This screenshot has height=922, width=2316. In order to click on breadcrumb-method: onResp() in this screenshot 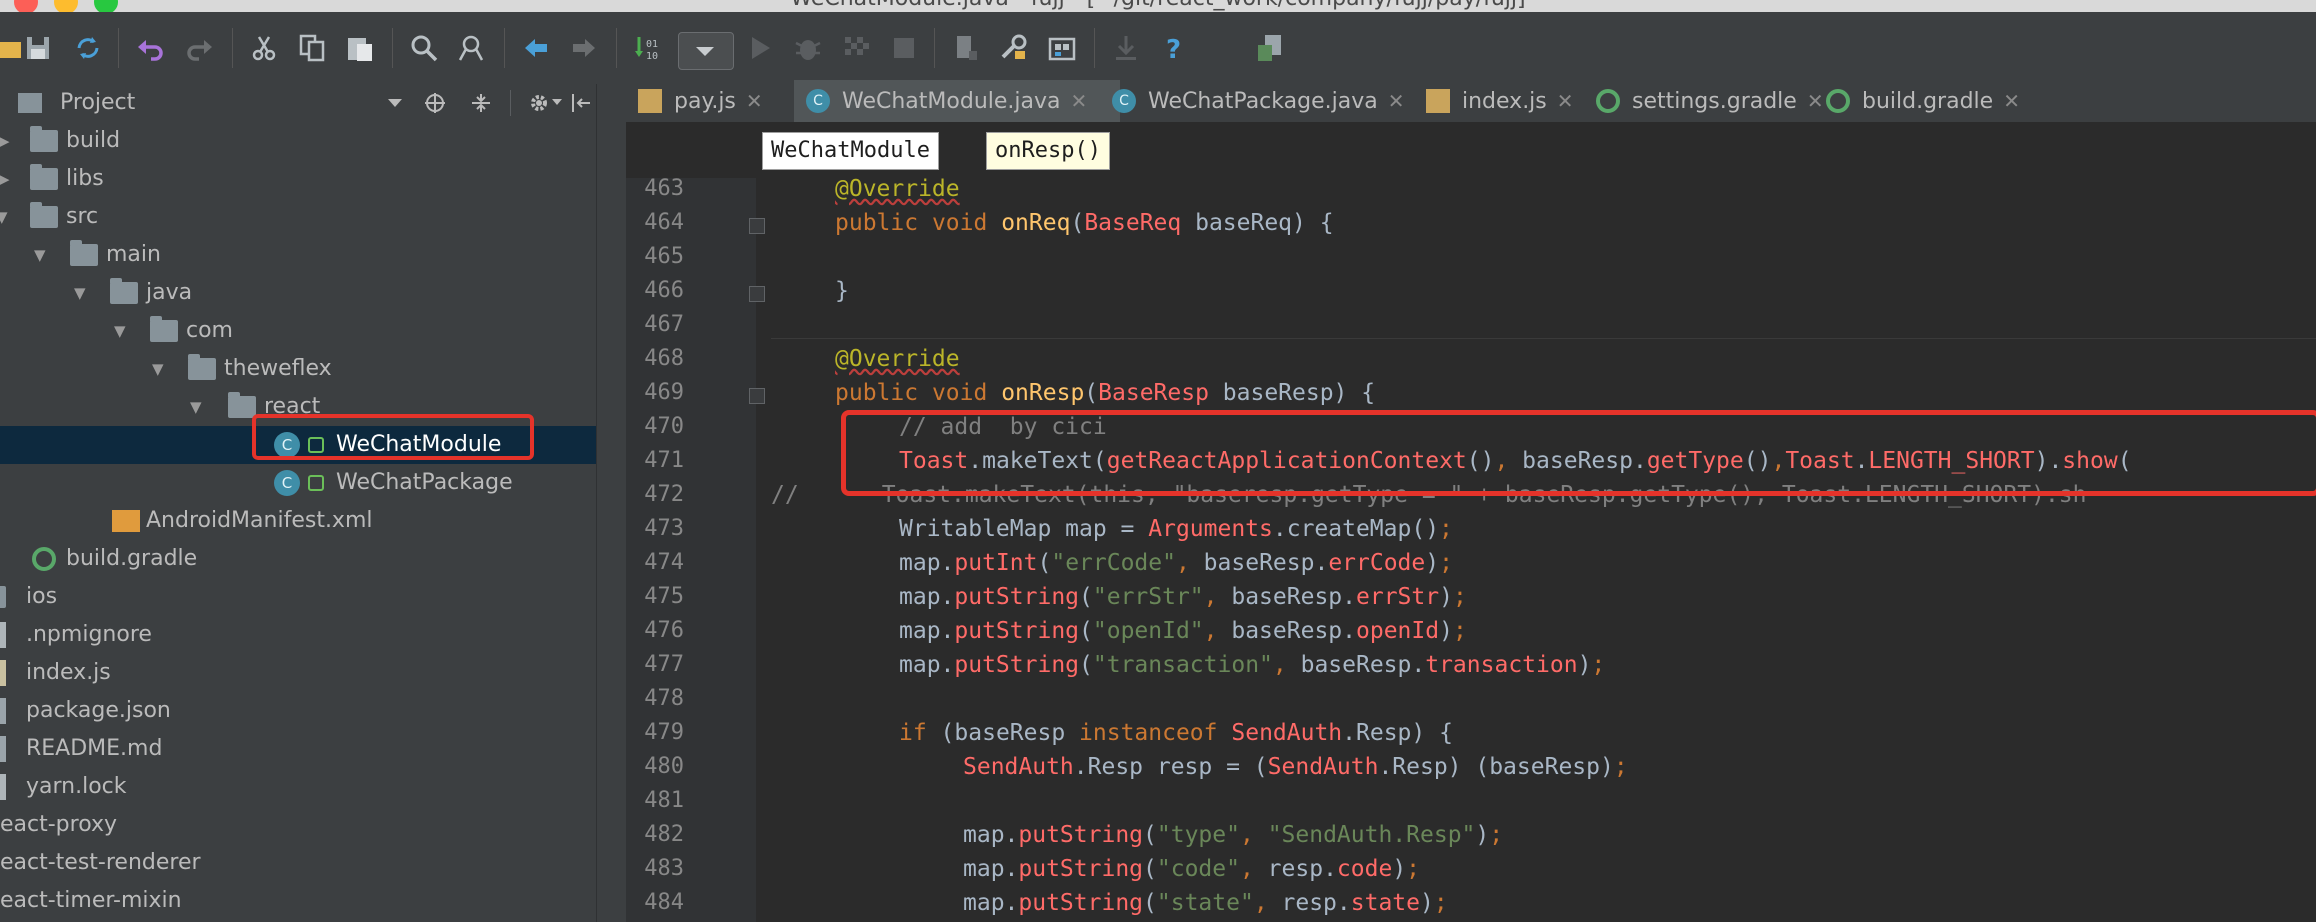, I will do `click(1048, 151)`.